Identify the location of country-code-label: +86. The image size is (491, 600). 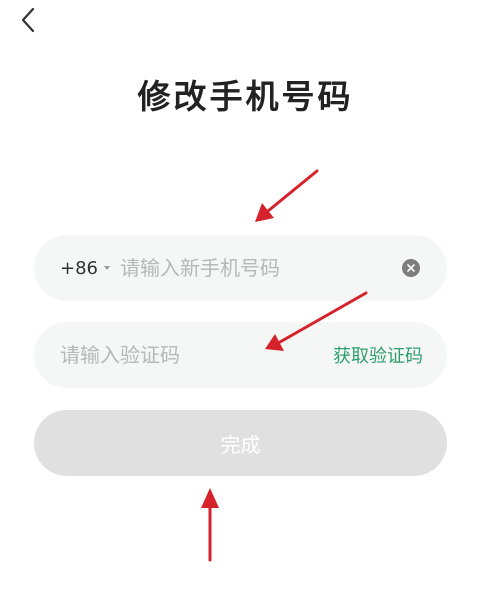
(79, 268).